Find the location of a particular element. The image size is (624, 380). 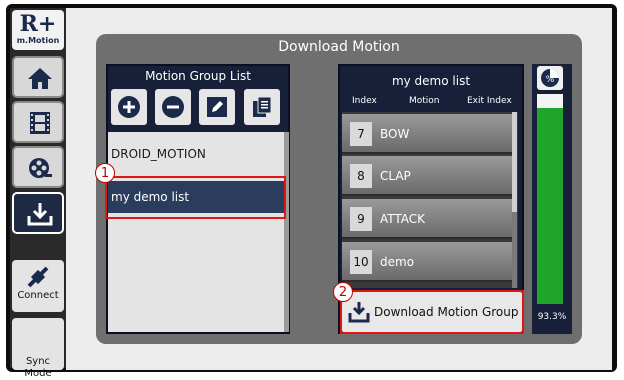

plug-icon is located at coordinates (38, 277).